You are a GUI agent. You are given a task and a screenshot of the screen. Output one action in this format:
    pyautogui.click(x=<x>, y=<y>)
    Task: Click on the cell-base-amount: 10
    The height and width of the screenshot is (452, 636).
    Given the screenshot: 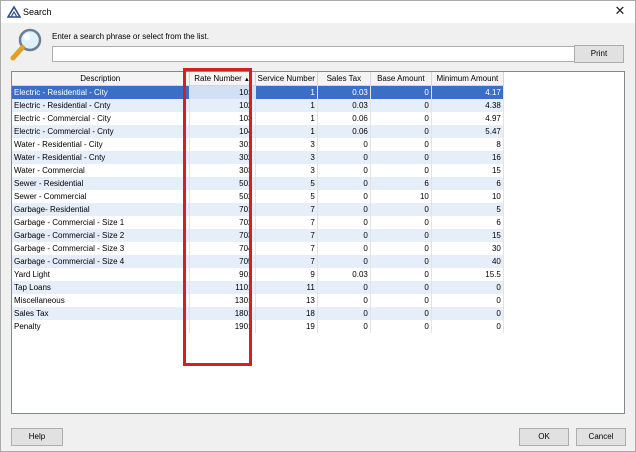 What is the action you would take?
    pyautogui.click(x=401, y=196)
    